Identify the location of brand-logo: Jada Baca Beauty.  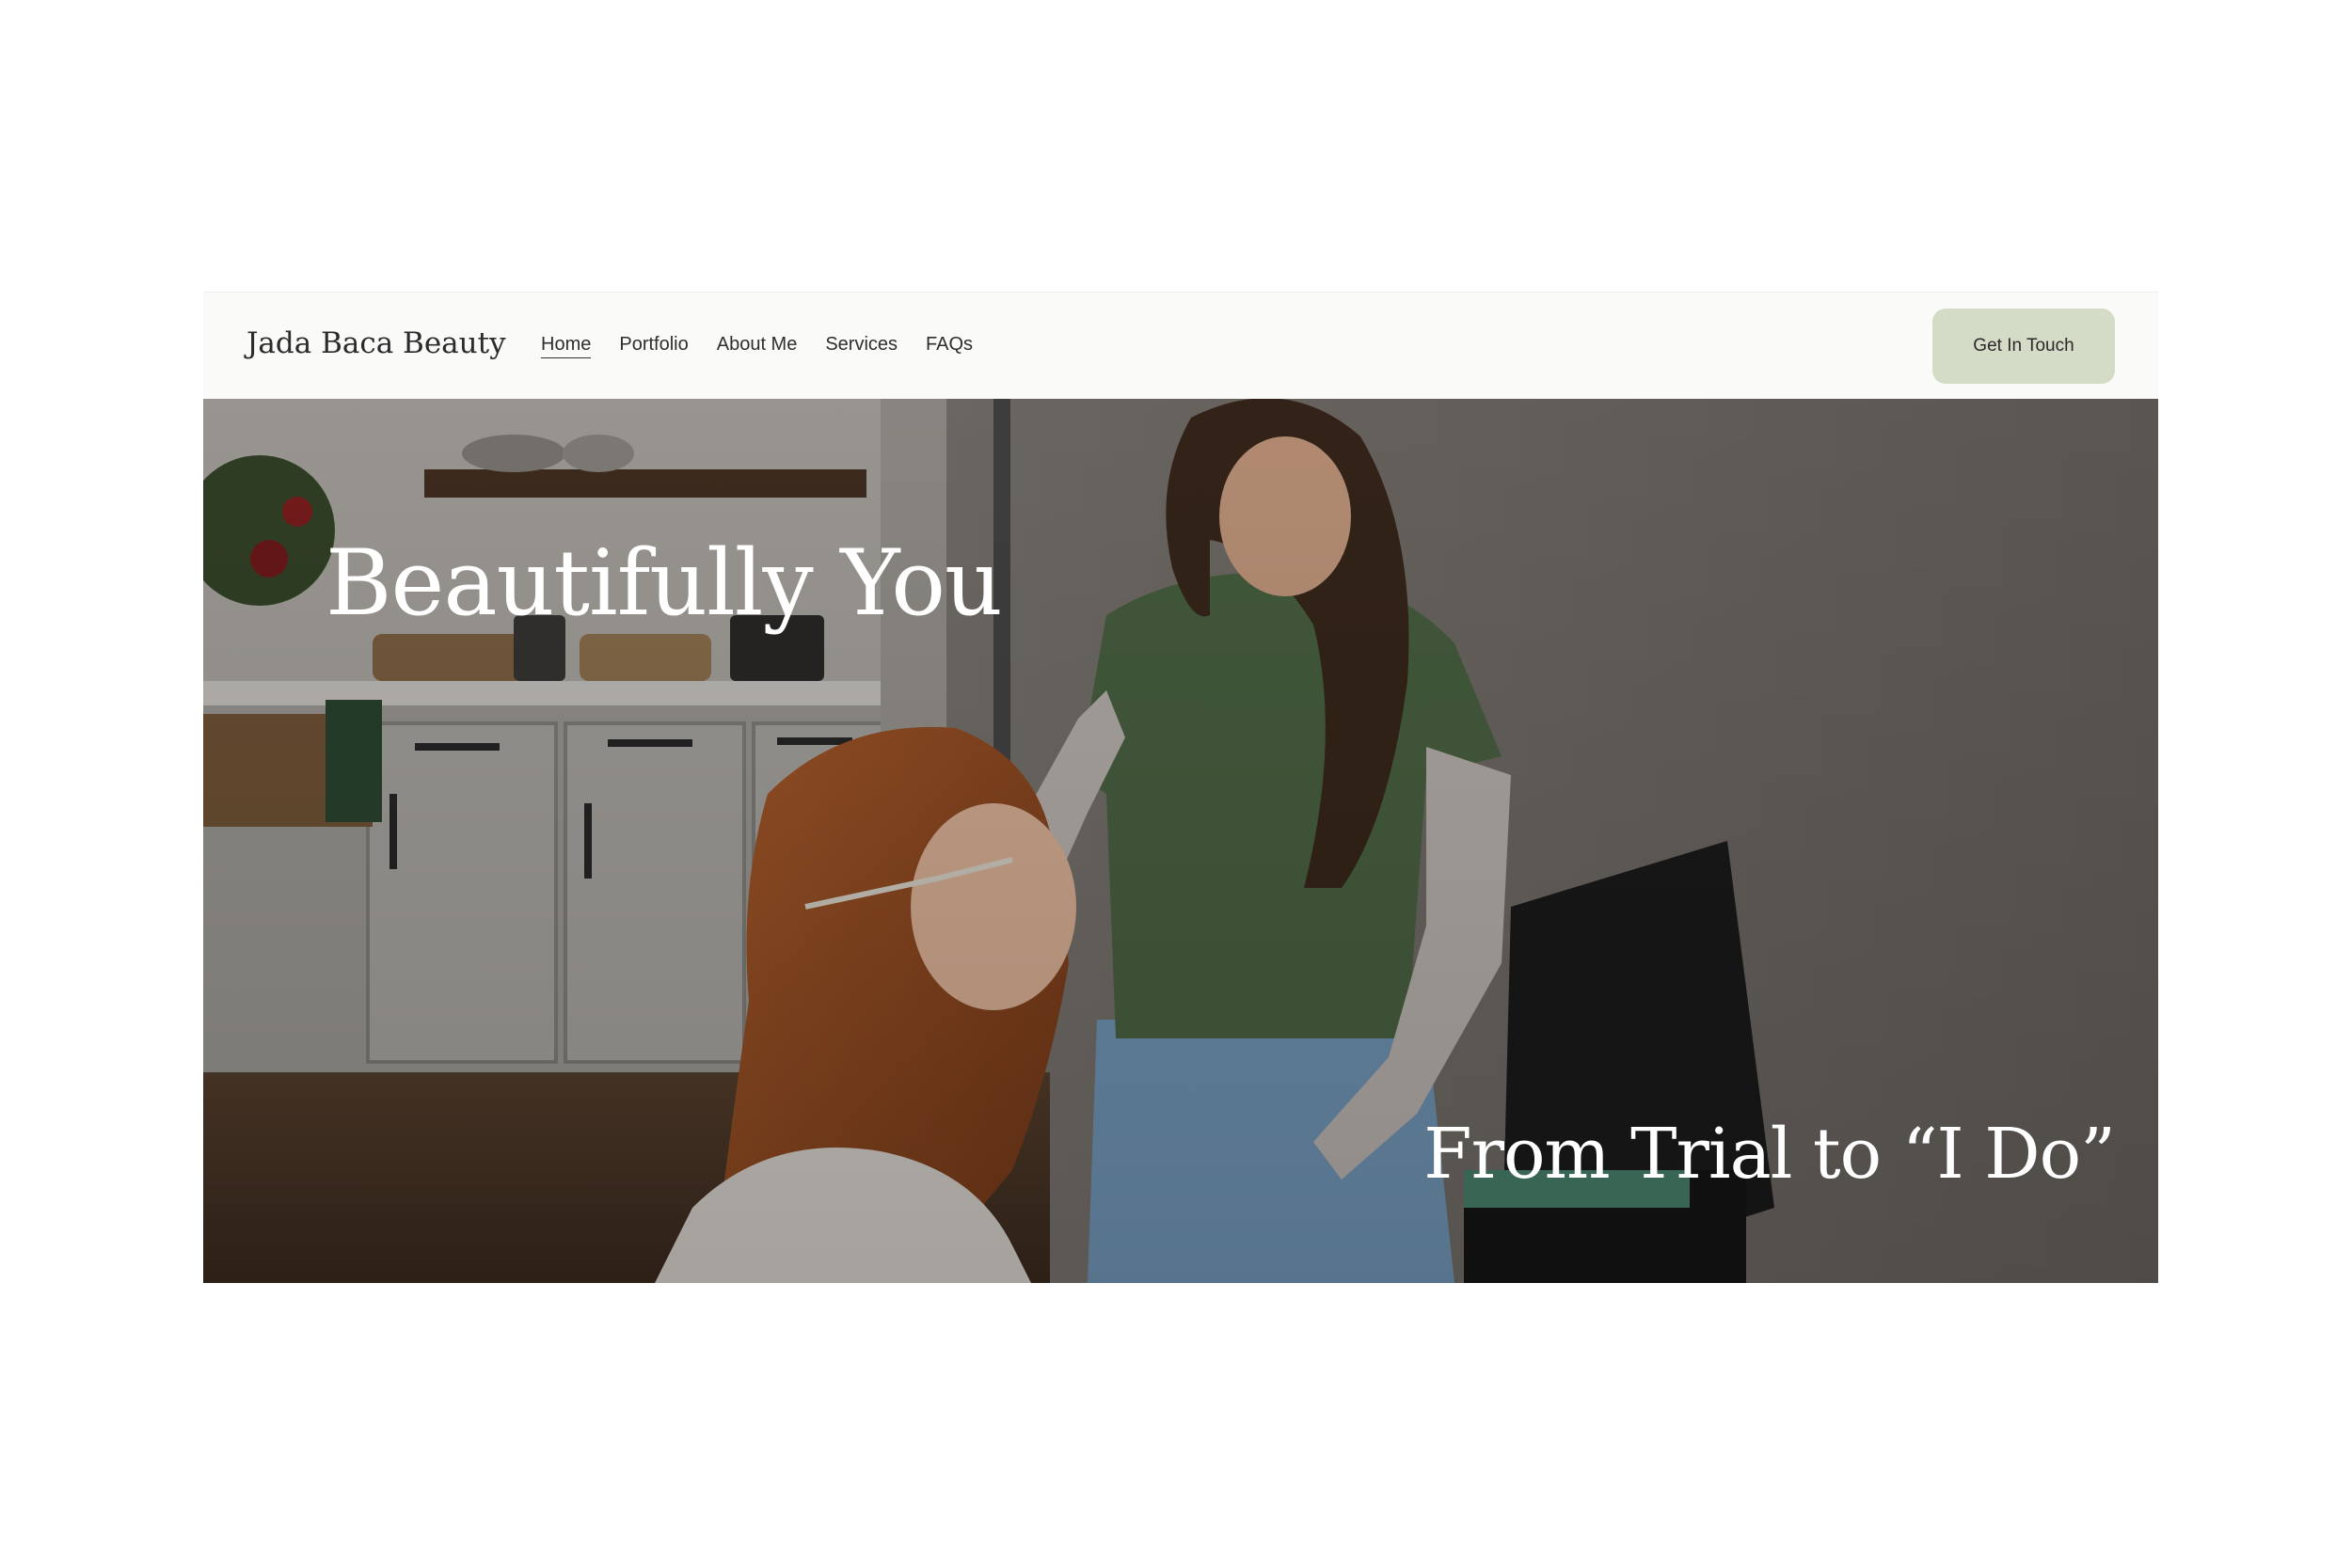
(376, 343).